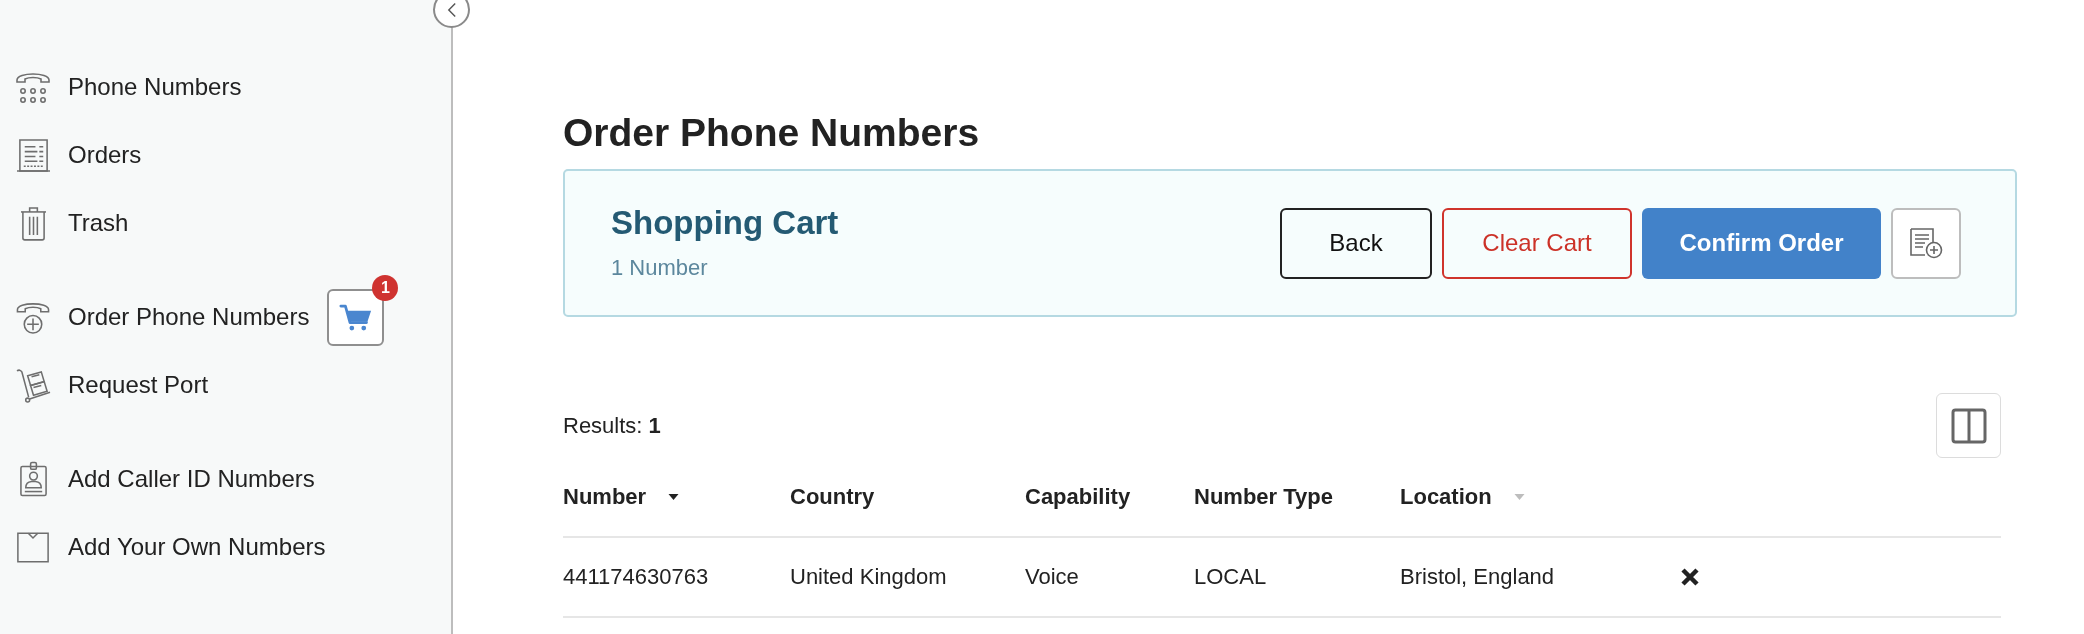 The image size is (2084, 634). What do you see at coordinates (725, 223) in the screenshot?
I see `cart-title: Shopping Cart` at bounding box center [725, 223].